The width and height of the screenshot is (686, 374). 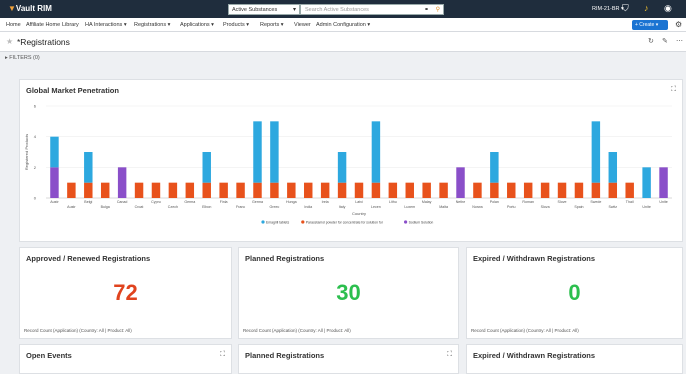 I want to click on vault-logo: ▼Vault RIM, so click(x=30, y=8).